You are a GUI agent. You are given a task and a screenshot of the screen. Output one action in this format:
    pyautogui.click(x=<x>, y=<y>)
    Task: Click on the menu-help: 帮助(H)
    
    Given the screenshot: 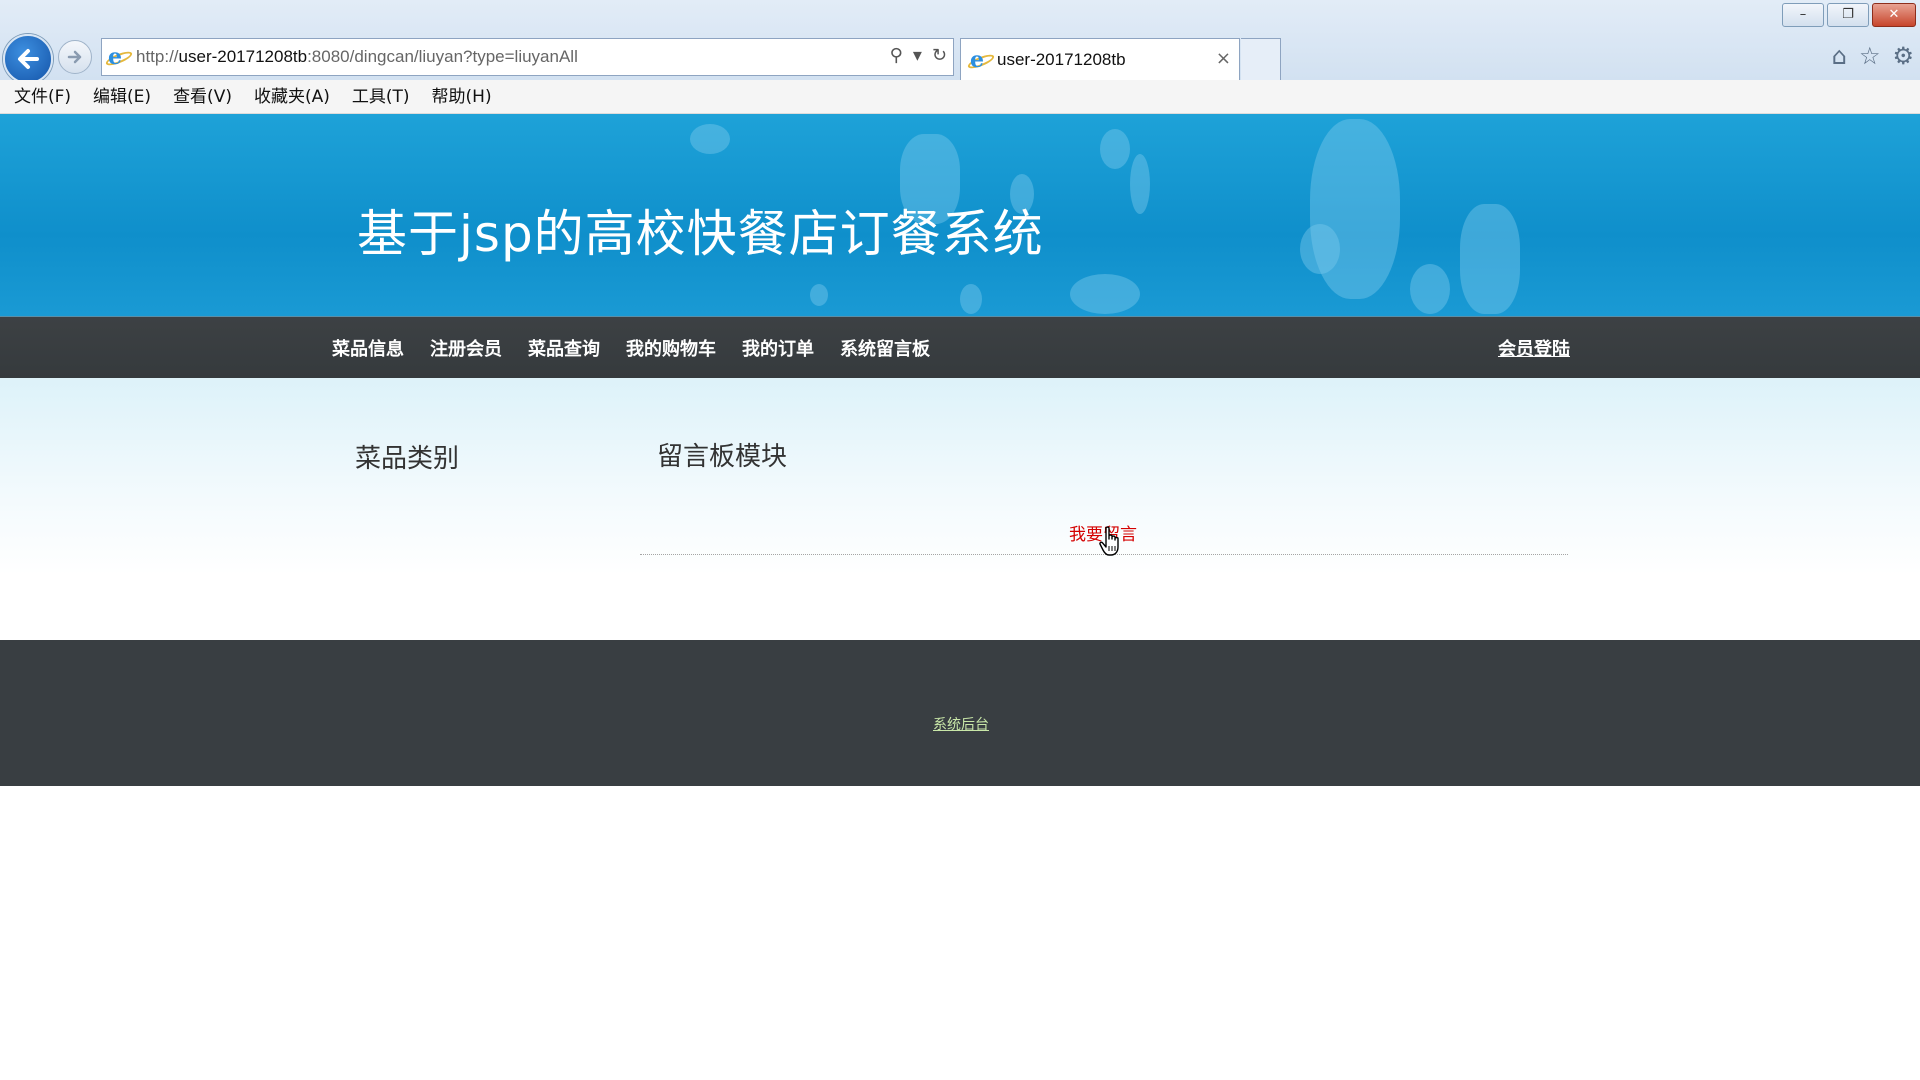 What is the action you would take?
    pyautogui.click(x=462, y=96)
    